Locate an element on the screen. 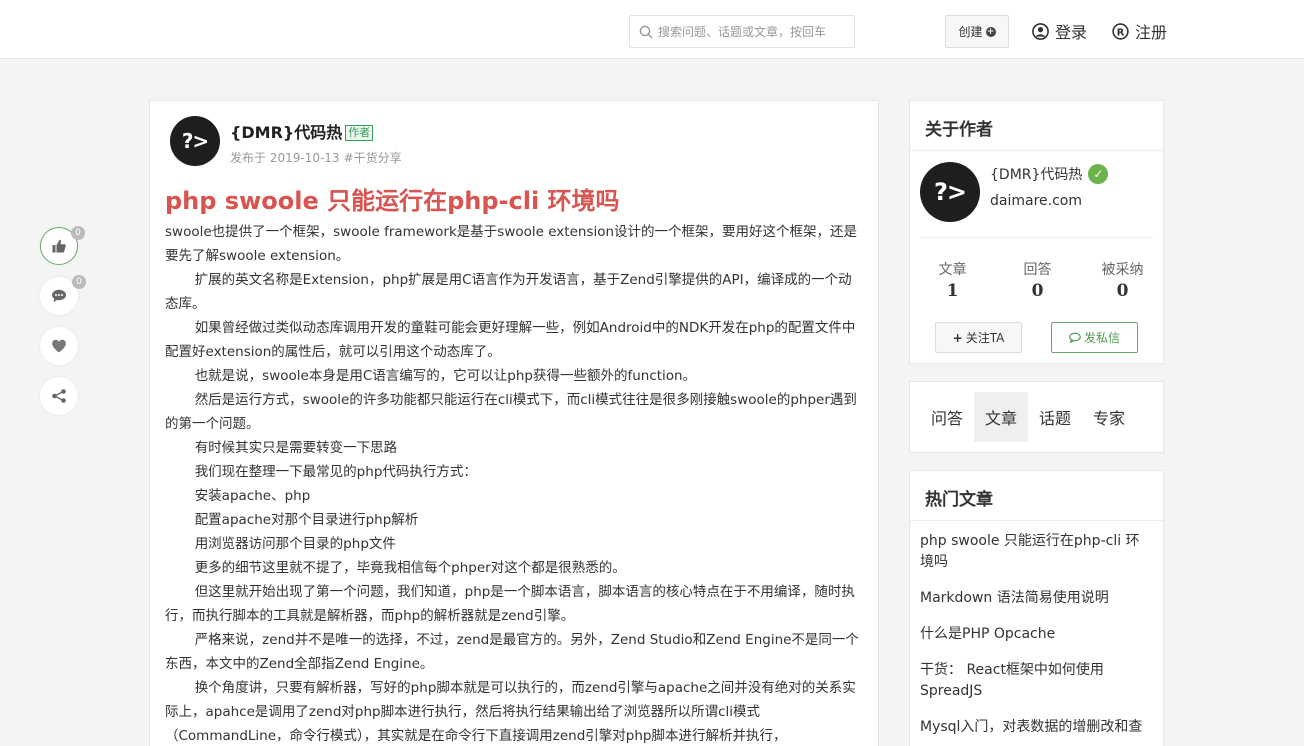 Image resolution: width=1304 pixels, height=746 pixels. search-input is located at coordinates (753, 31).